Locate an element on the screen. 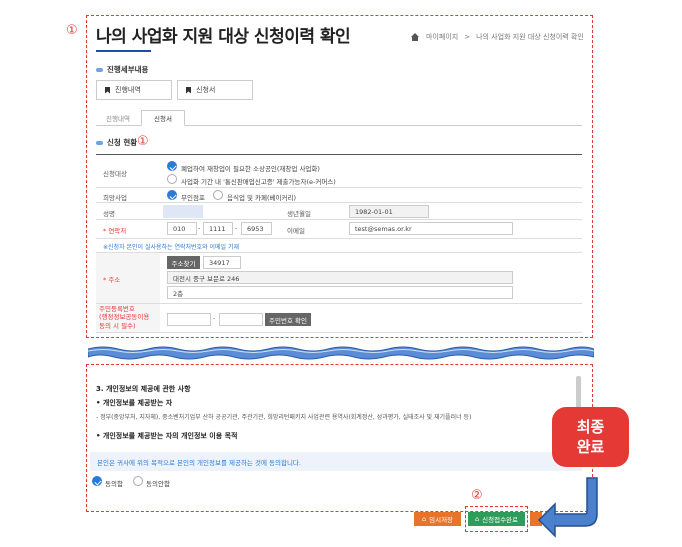 This screenshot has width=682, height=547. business-option-unmanned-label: 무인점포 is located at coordinates (193, 198).